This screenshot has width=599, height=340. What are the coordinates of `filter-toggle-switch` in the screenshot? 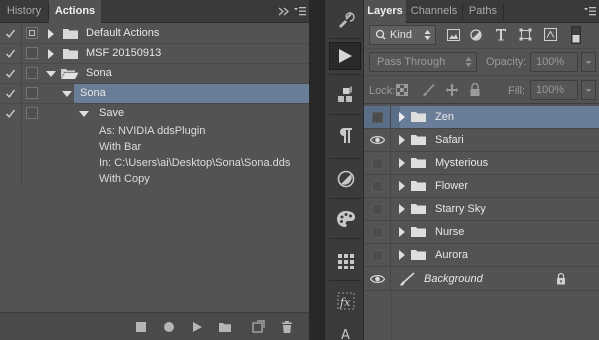 It's located at (576, 35).